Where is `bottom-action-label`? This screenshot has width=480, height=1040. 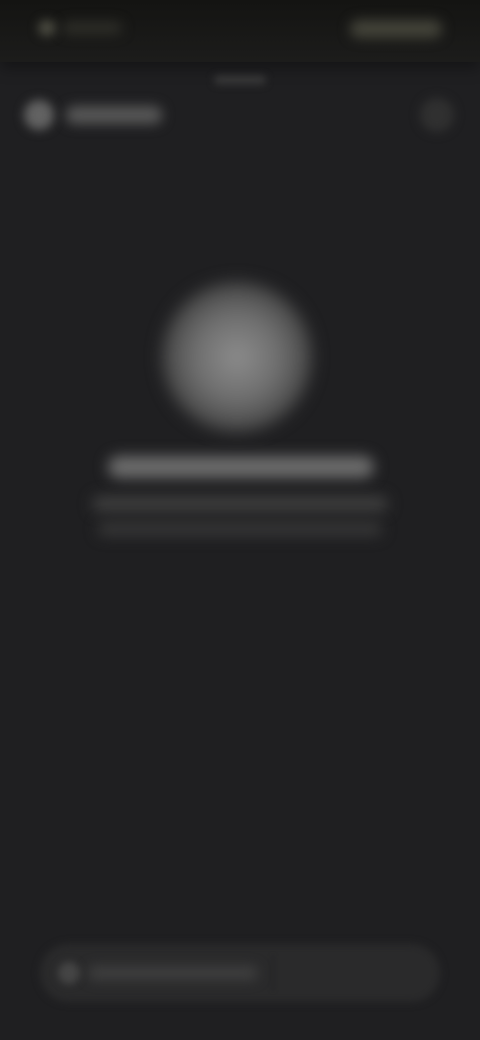
bottom-action-label is located at coordinates (173, 973).